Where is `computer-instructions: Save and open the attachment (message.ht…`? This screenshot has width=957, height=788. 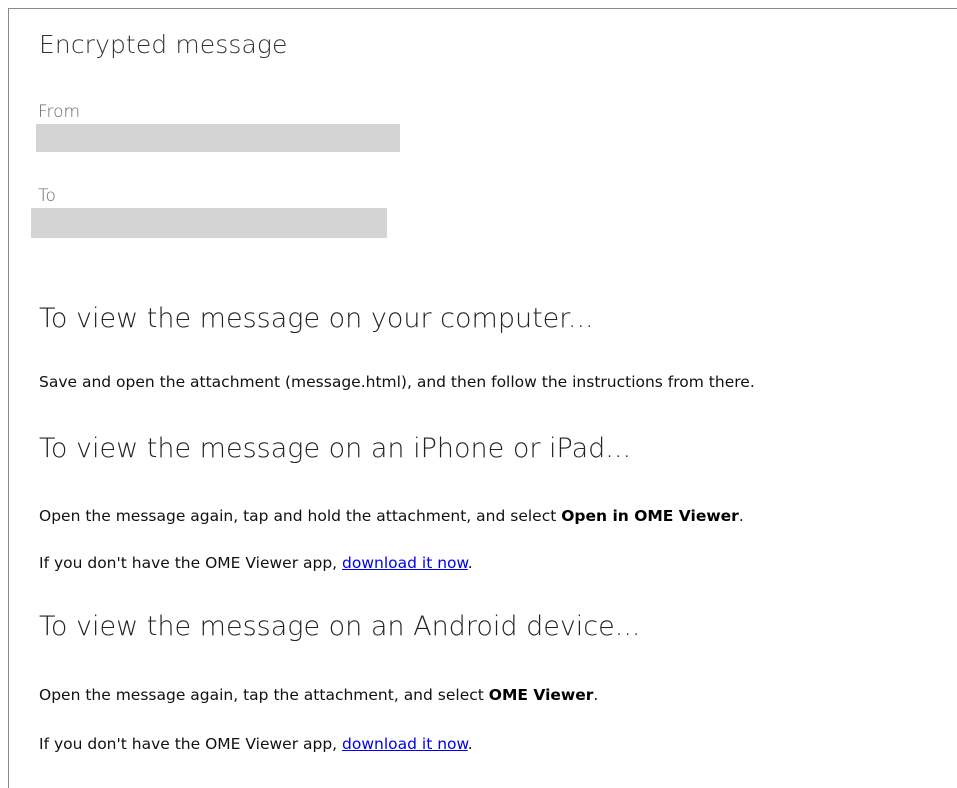 computer-instructions: Save and open the attachment (message.ht… is located at coordinates (397, 382).